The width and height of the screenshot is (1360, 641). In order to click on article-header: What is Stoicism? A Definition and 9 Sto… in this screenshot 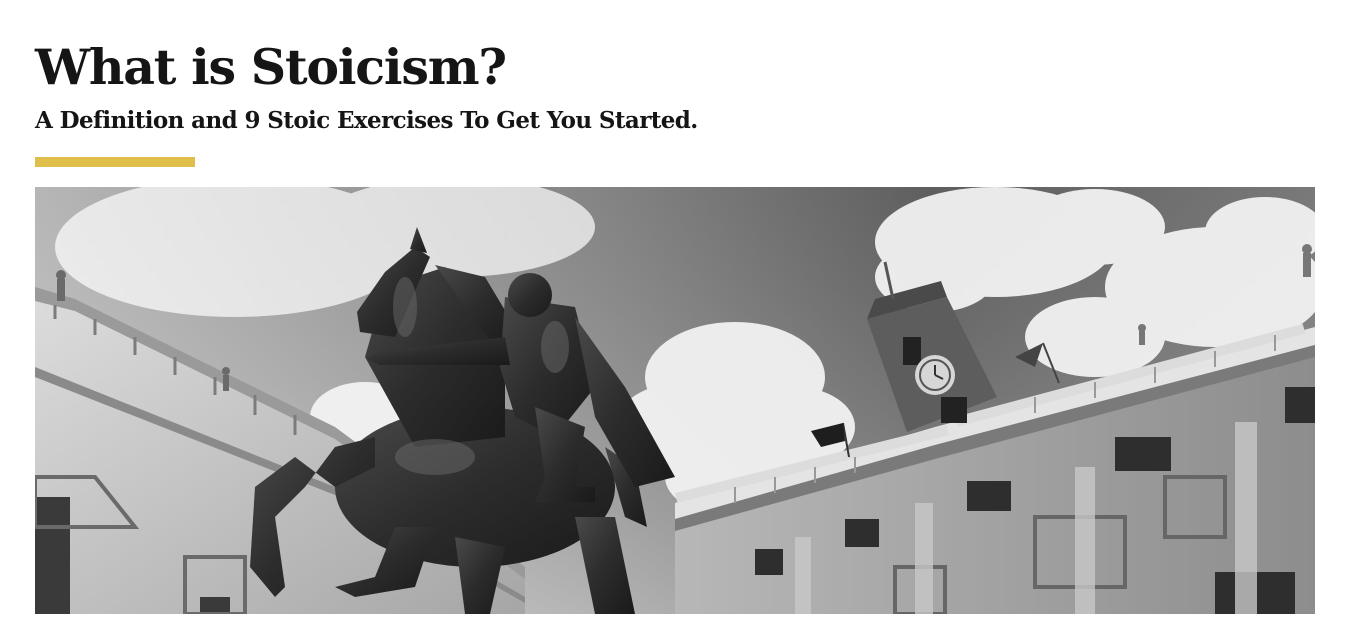, I will do `click(675, 87)`.